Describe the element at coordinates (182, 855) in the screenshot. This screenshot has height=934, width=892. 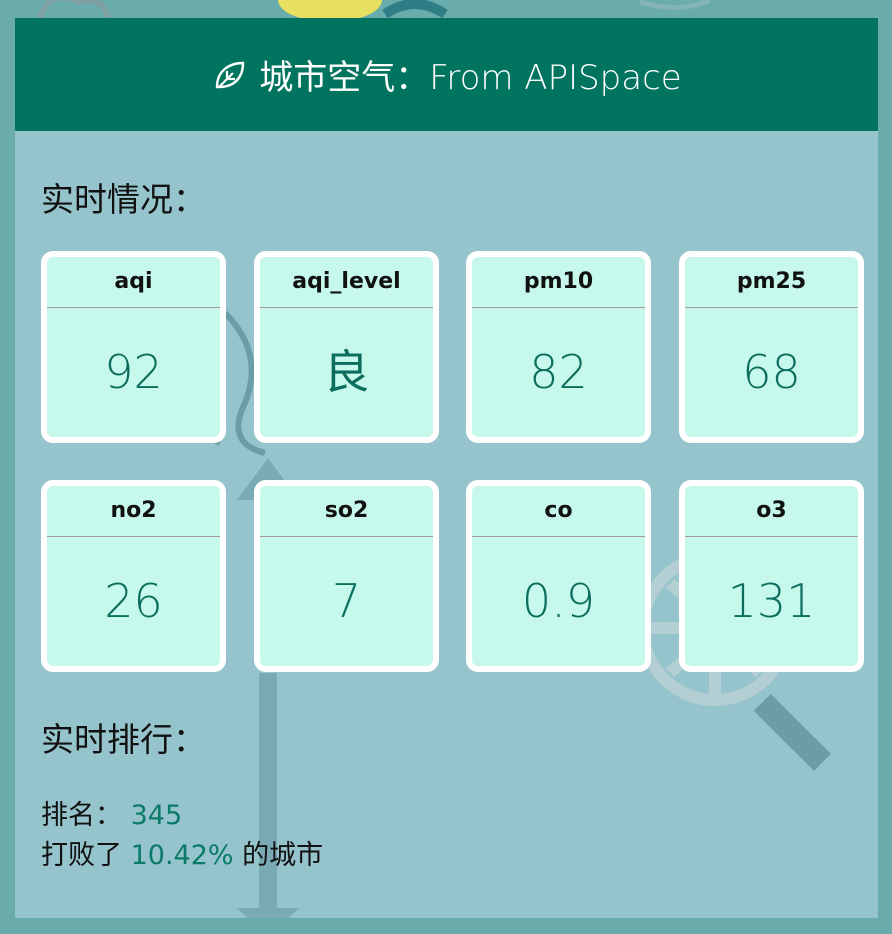
I see `beat-value: 10.42%` at that location.